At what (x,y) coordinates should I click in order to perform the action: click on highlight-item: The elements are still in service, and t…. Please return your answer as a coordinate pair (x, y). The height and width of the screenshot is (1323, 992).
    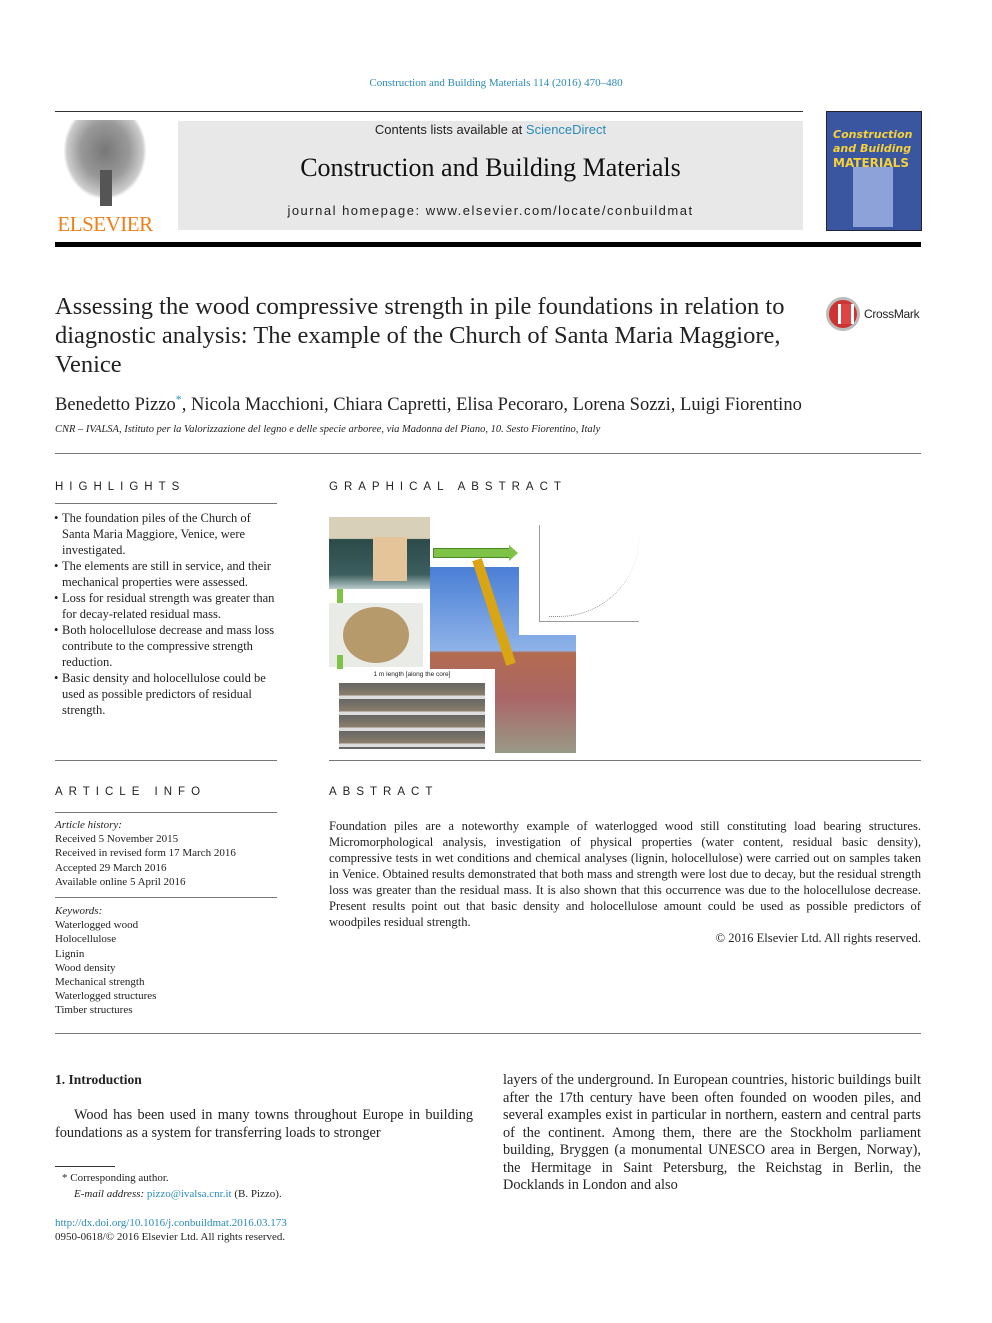
    Looking at the image, I should click on (165, 574).